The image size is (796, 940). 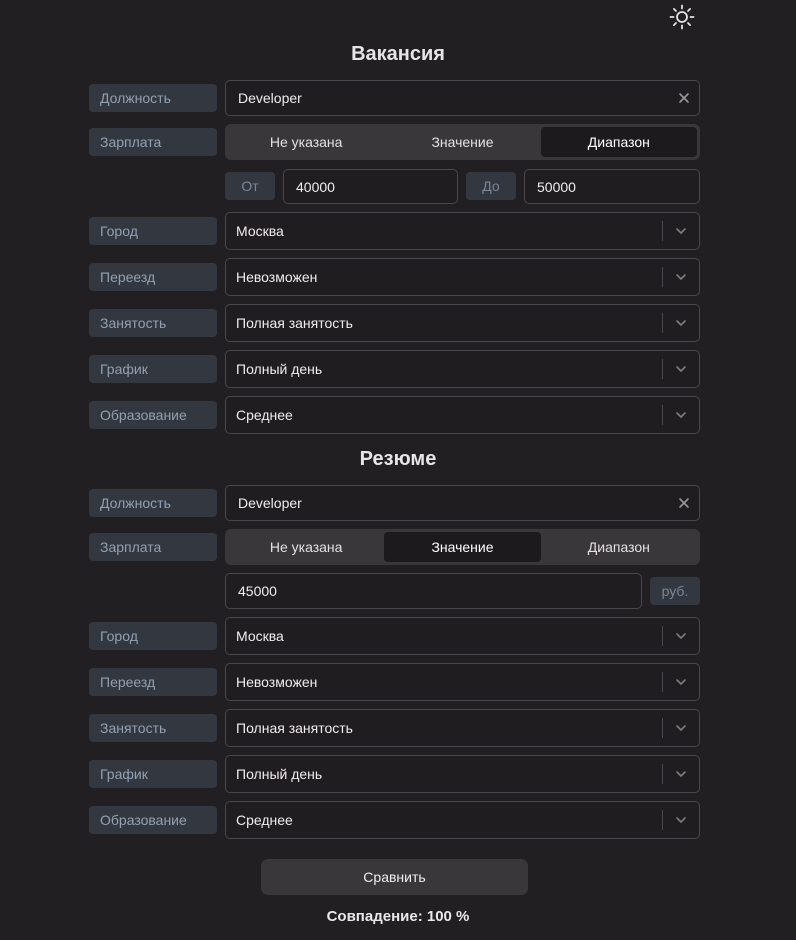 What do you see at coordinates (462, 636) in the screenshot?
I see `resume-city-select: Москва` at bounding box center [462, 636].